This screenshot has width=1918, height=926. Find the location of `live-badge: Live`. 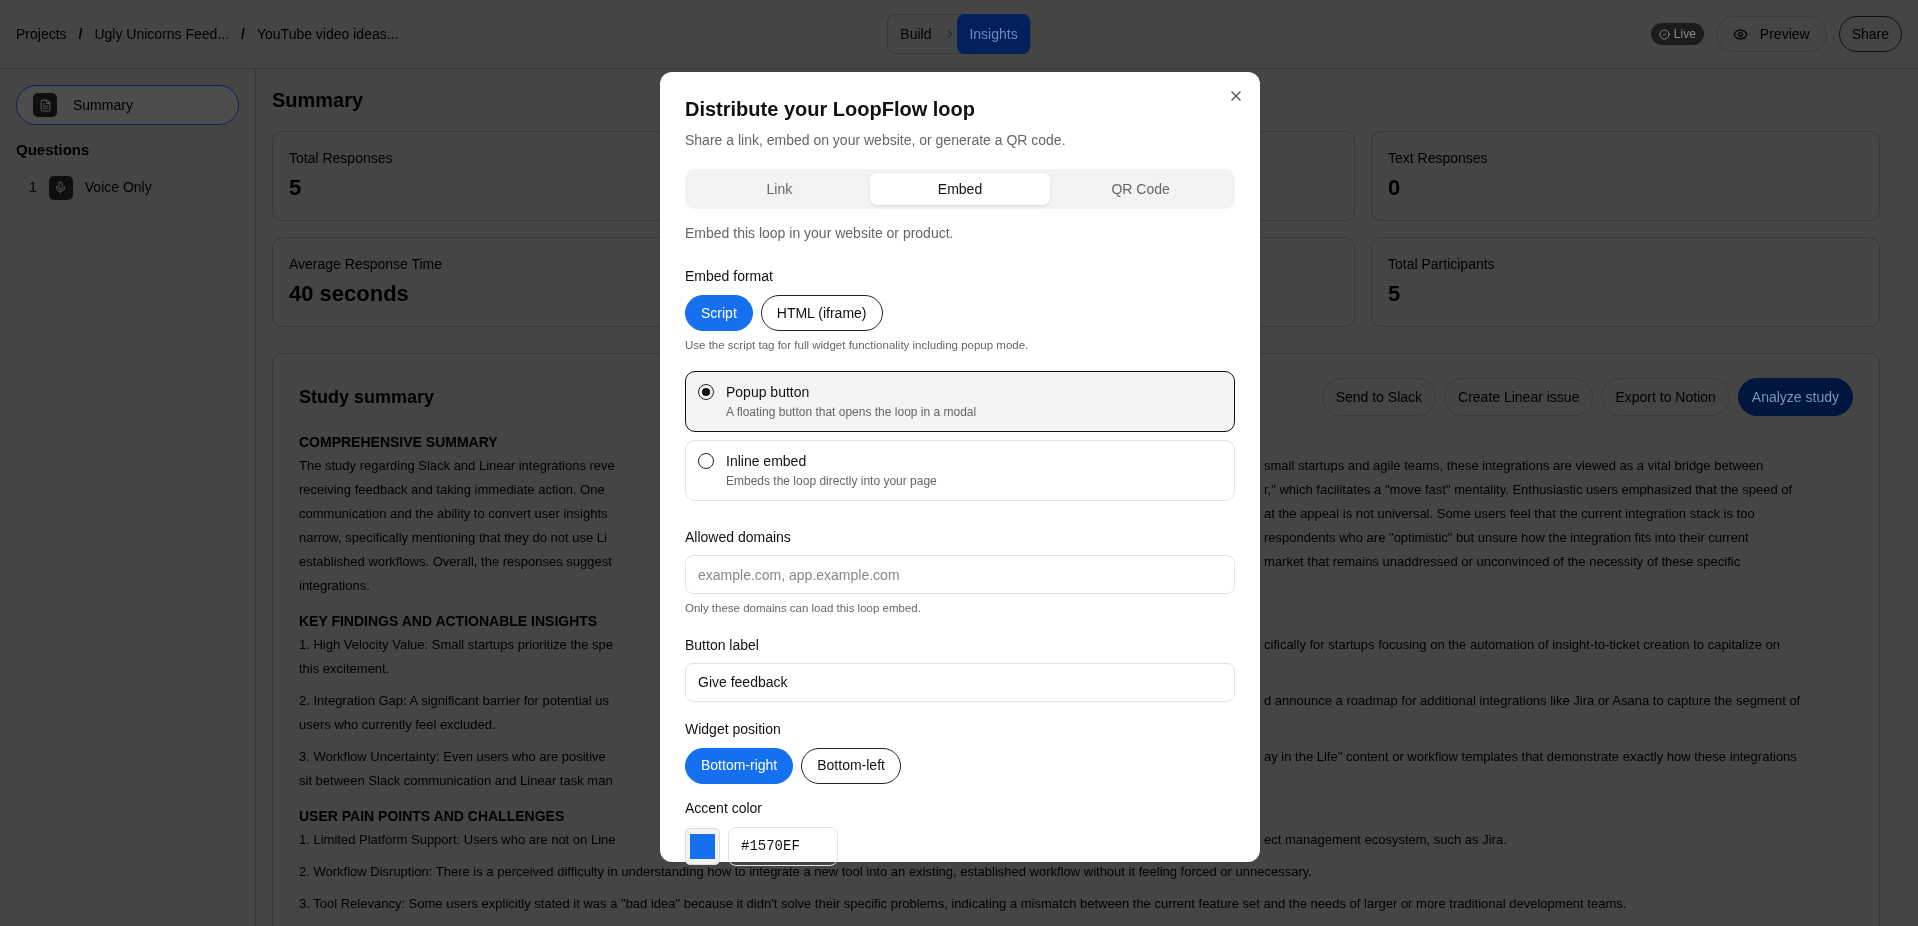

live-badge: Live is located at coordinates (1677, 34).